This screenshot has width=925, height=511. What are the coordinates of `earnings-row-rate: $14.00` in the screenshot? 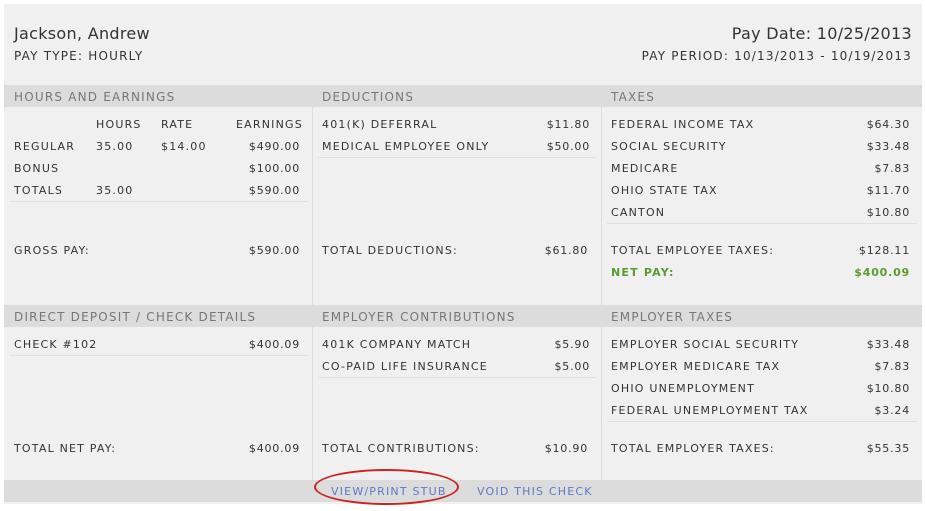 It's located at (184, 146).